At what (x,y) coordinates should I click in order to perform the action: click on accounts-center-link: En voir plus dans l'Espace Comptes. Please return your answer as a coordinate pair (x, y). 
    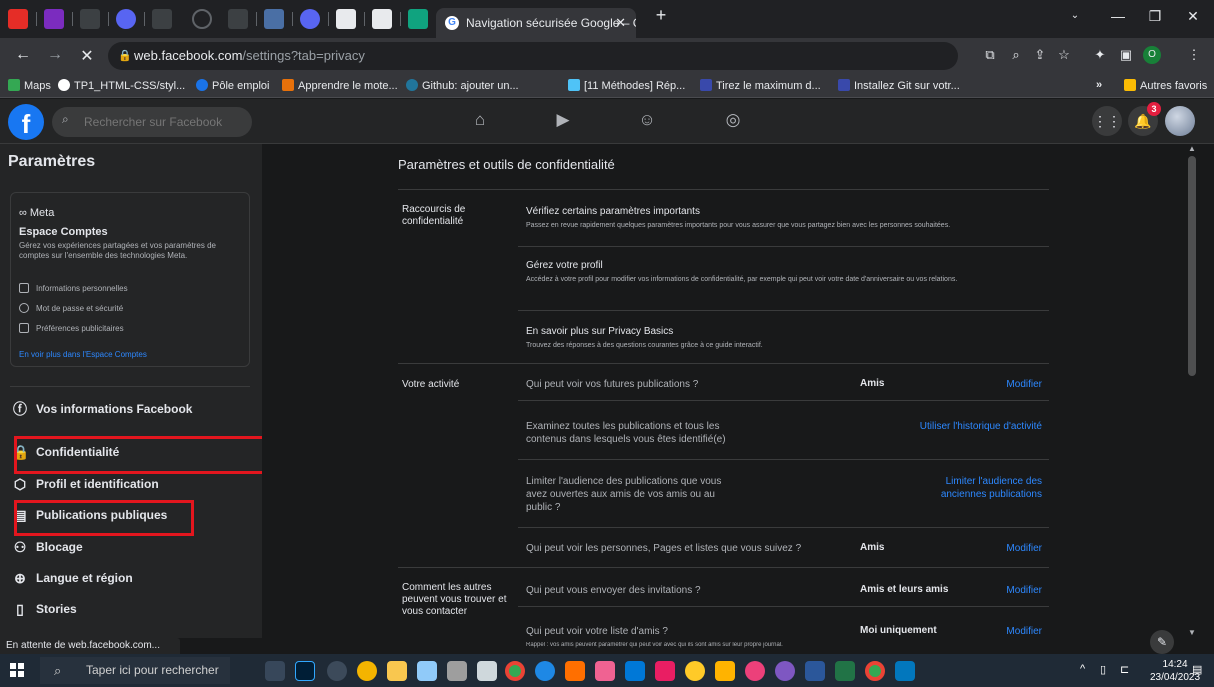
    Looking at the image, I should click on (83, 354).